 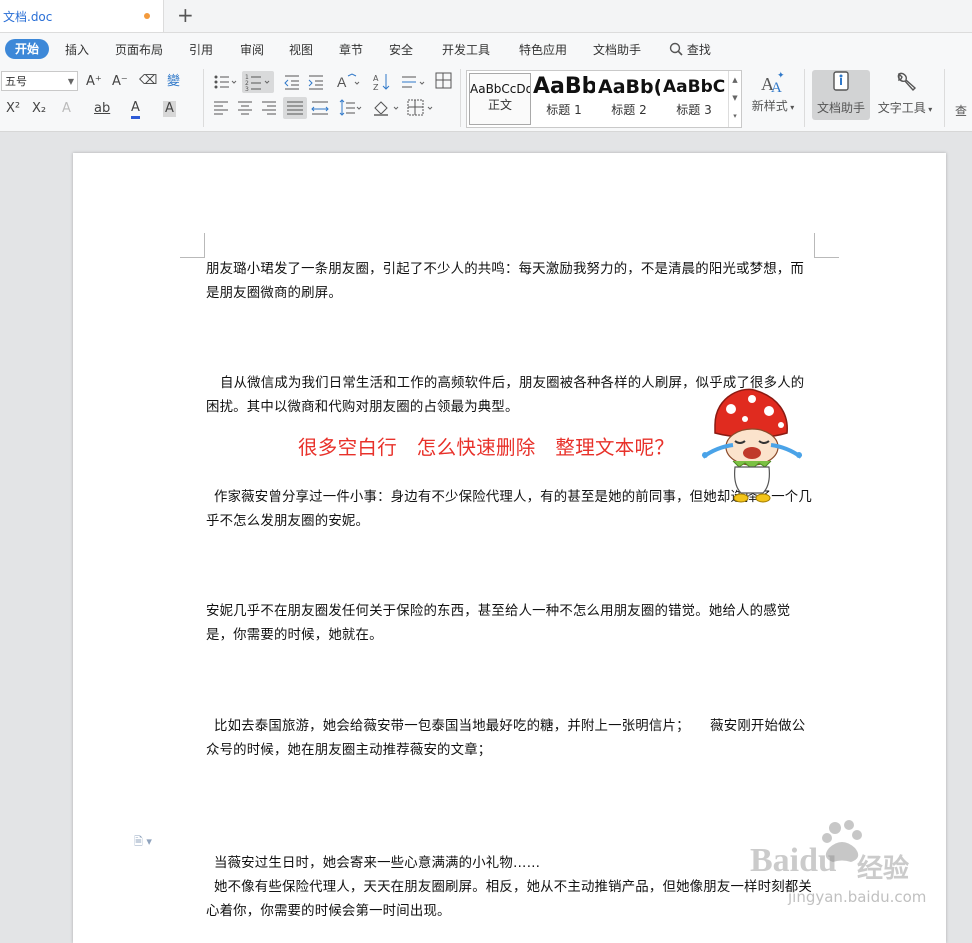 I want to click on line-spacing-icon, so click(x=350, y=108).